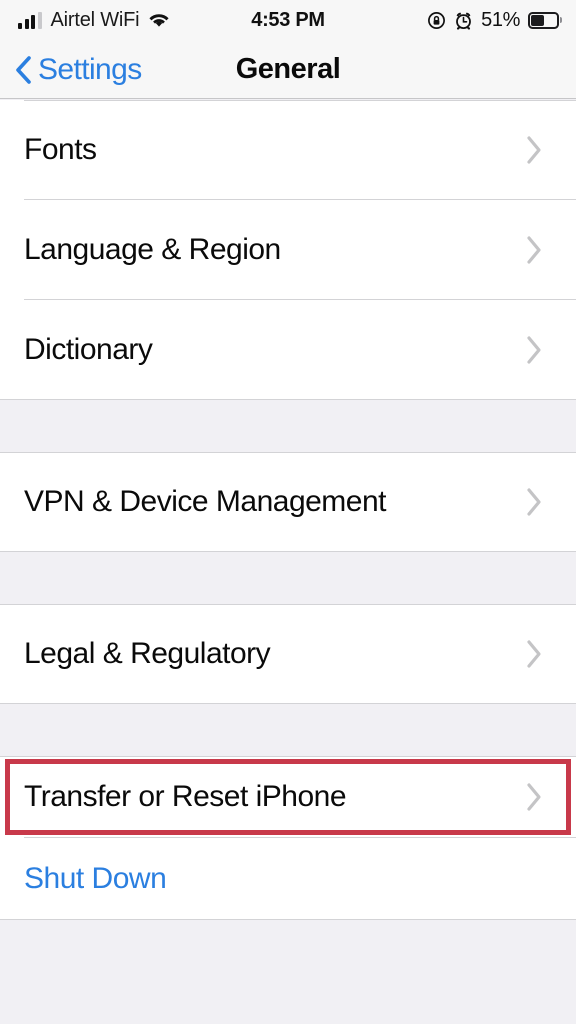  Describe the element at coordinates (90, 69) in the screenshot. I see `back-button-label: Settings` at that location.